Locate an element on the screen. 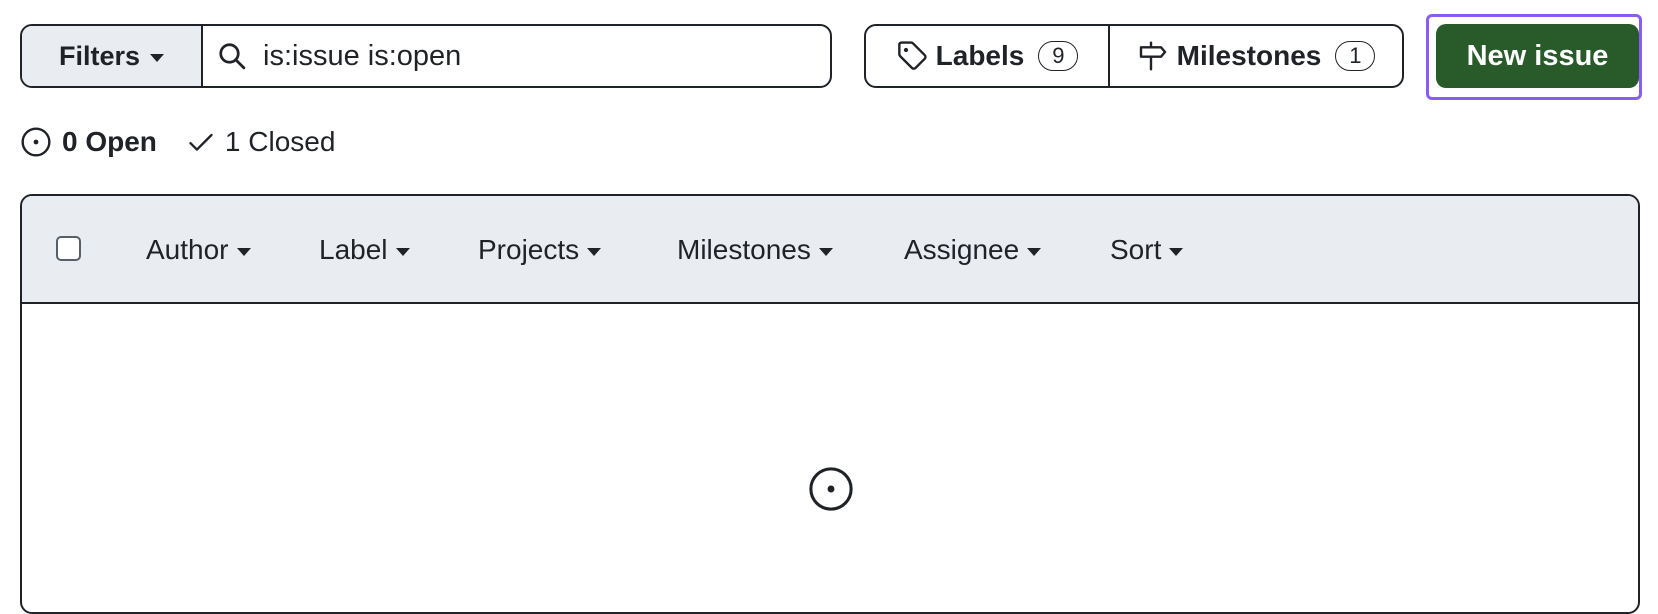  issue-state-tabs: 0 Open 1 Closed is located at coordinates (177, 142).